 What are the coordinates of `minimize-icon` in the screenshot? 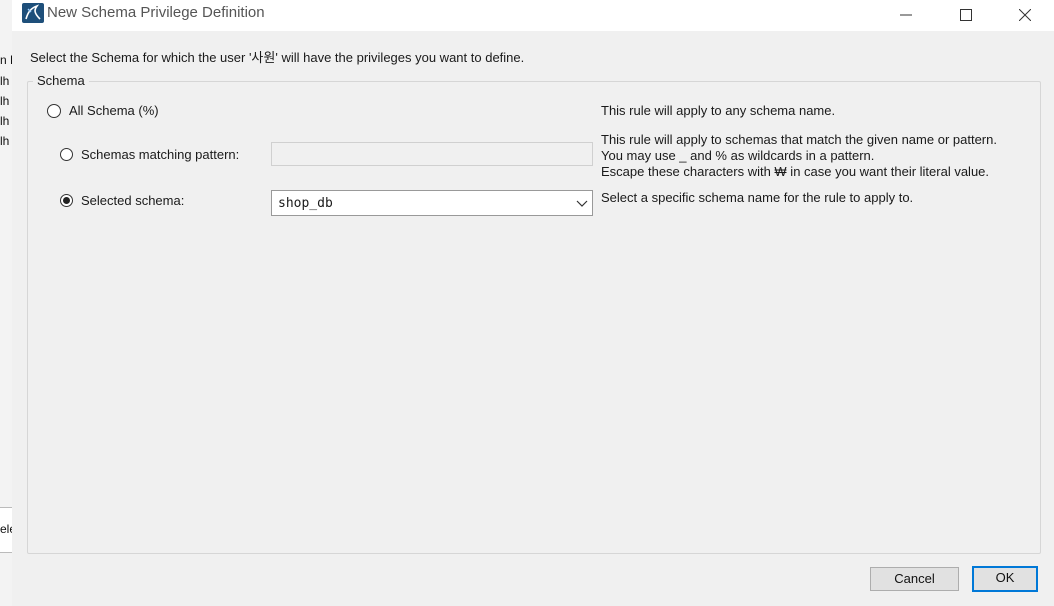 It's located at (906, 15).